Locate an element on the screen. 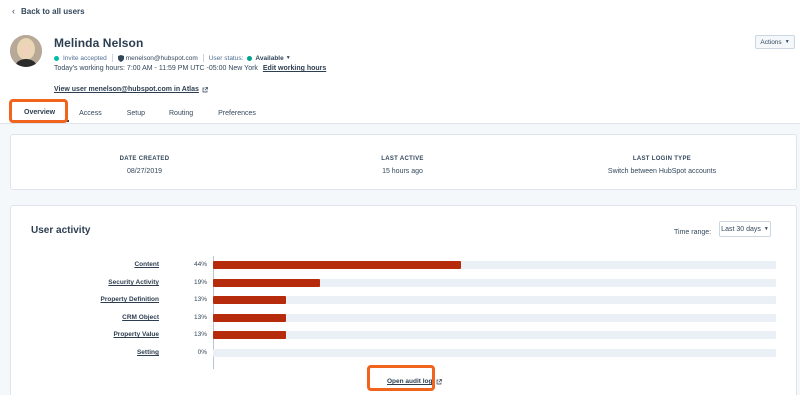  stat-label: LAST LOGIN TYPE is located at coordinates (662, 159).